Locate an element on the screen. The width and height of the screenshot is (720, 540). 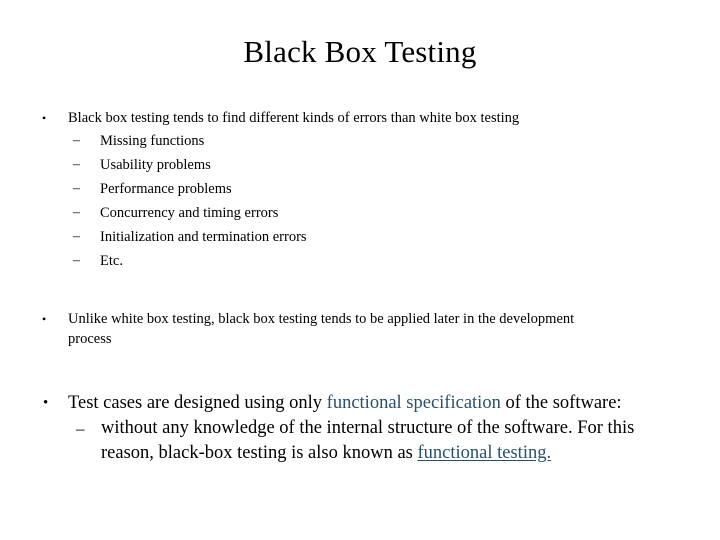
list-item-label: Etc. is located at coordinates (111, 261).